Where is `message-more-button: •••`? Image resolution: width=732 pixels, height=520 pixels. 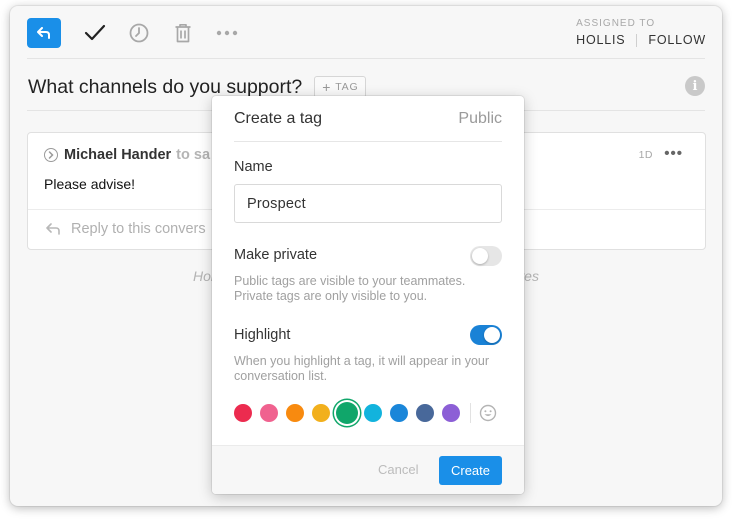 message-more-button: ••• is located at coordinates (673, 153).